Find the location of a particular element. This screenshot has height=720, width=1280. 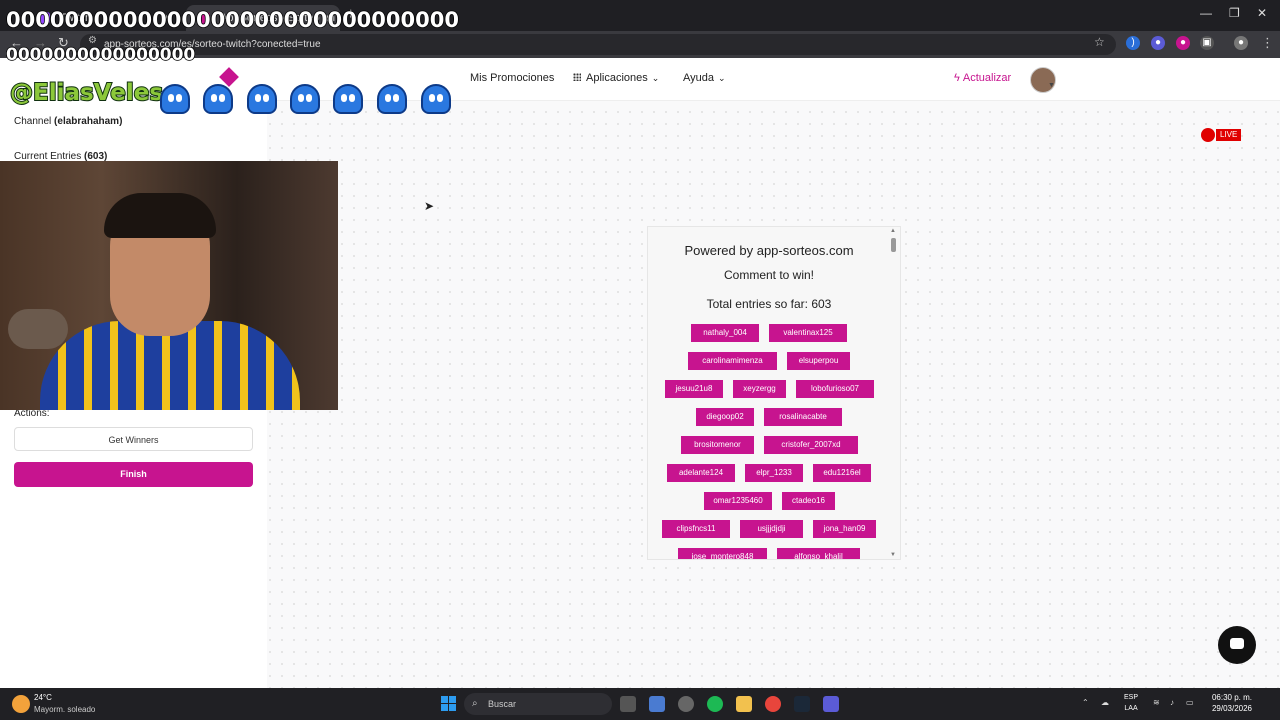

language-indicator: ESP LAA is located at coordinates (1131, 703).